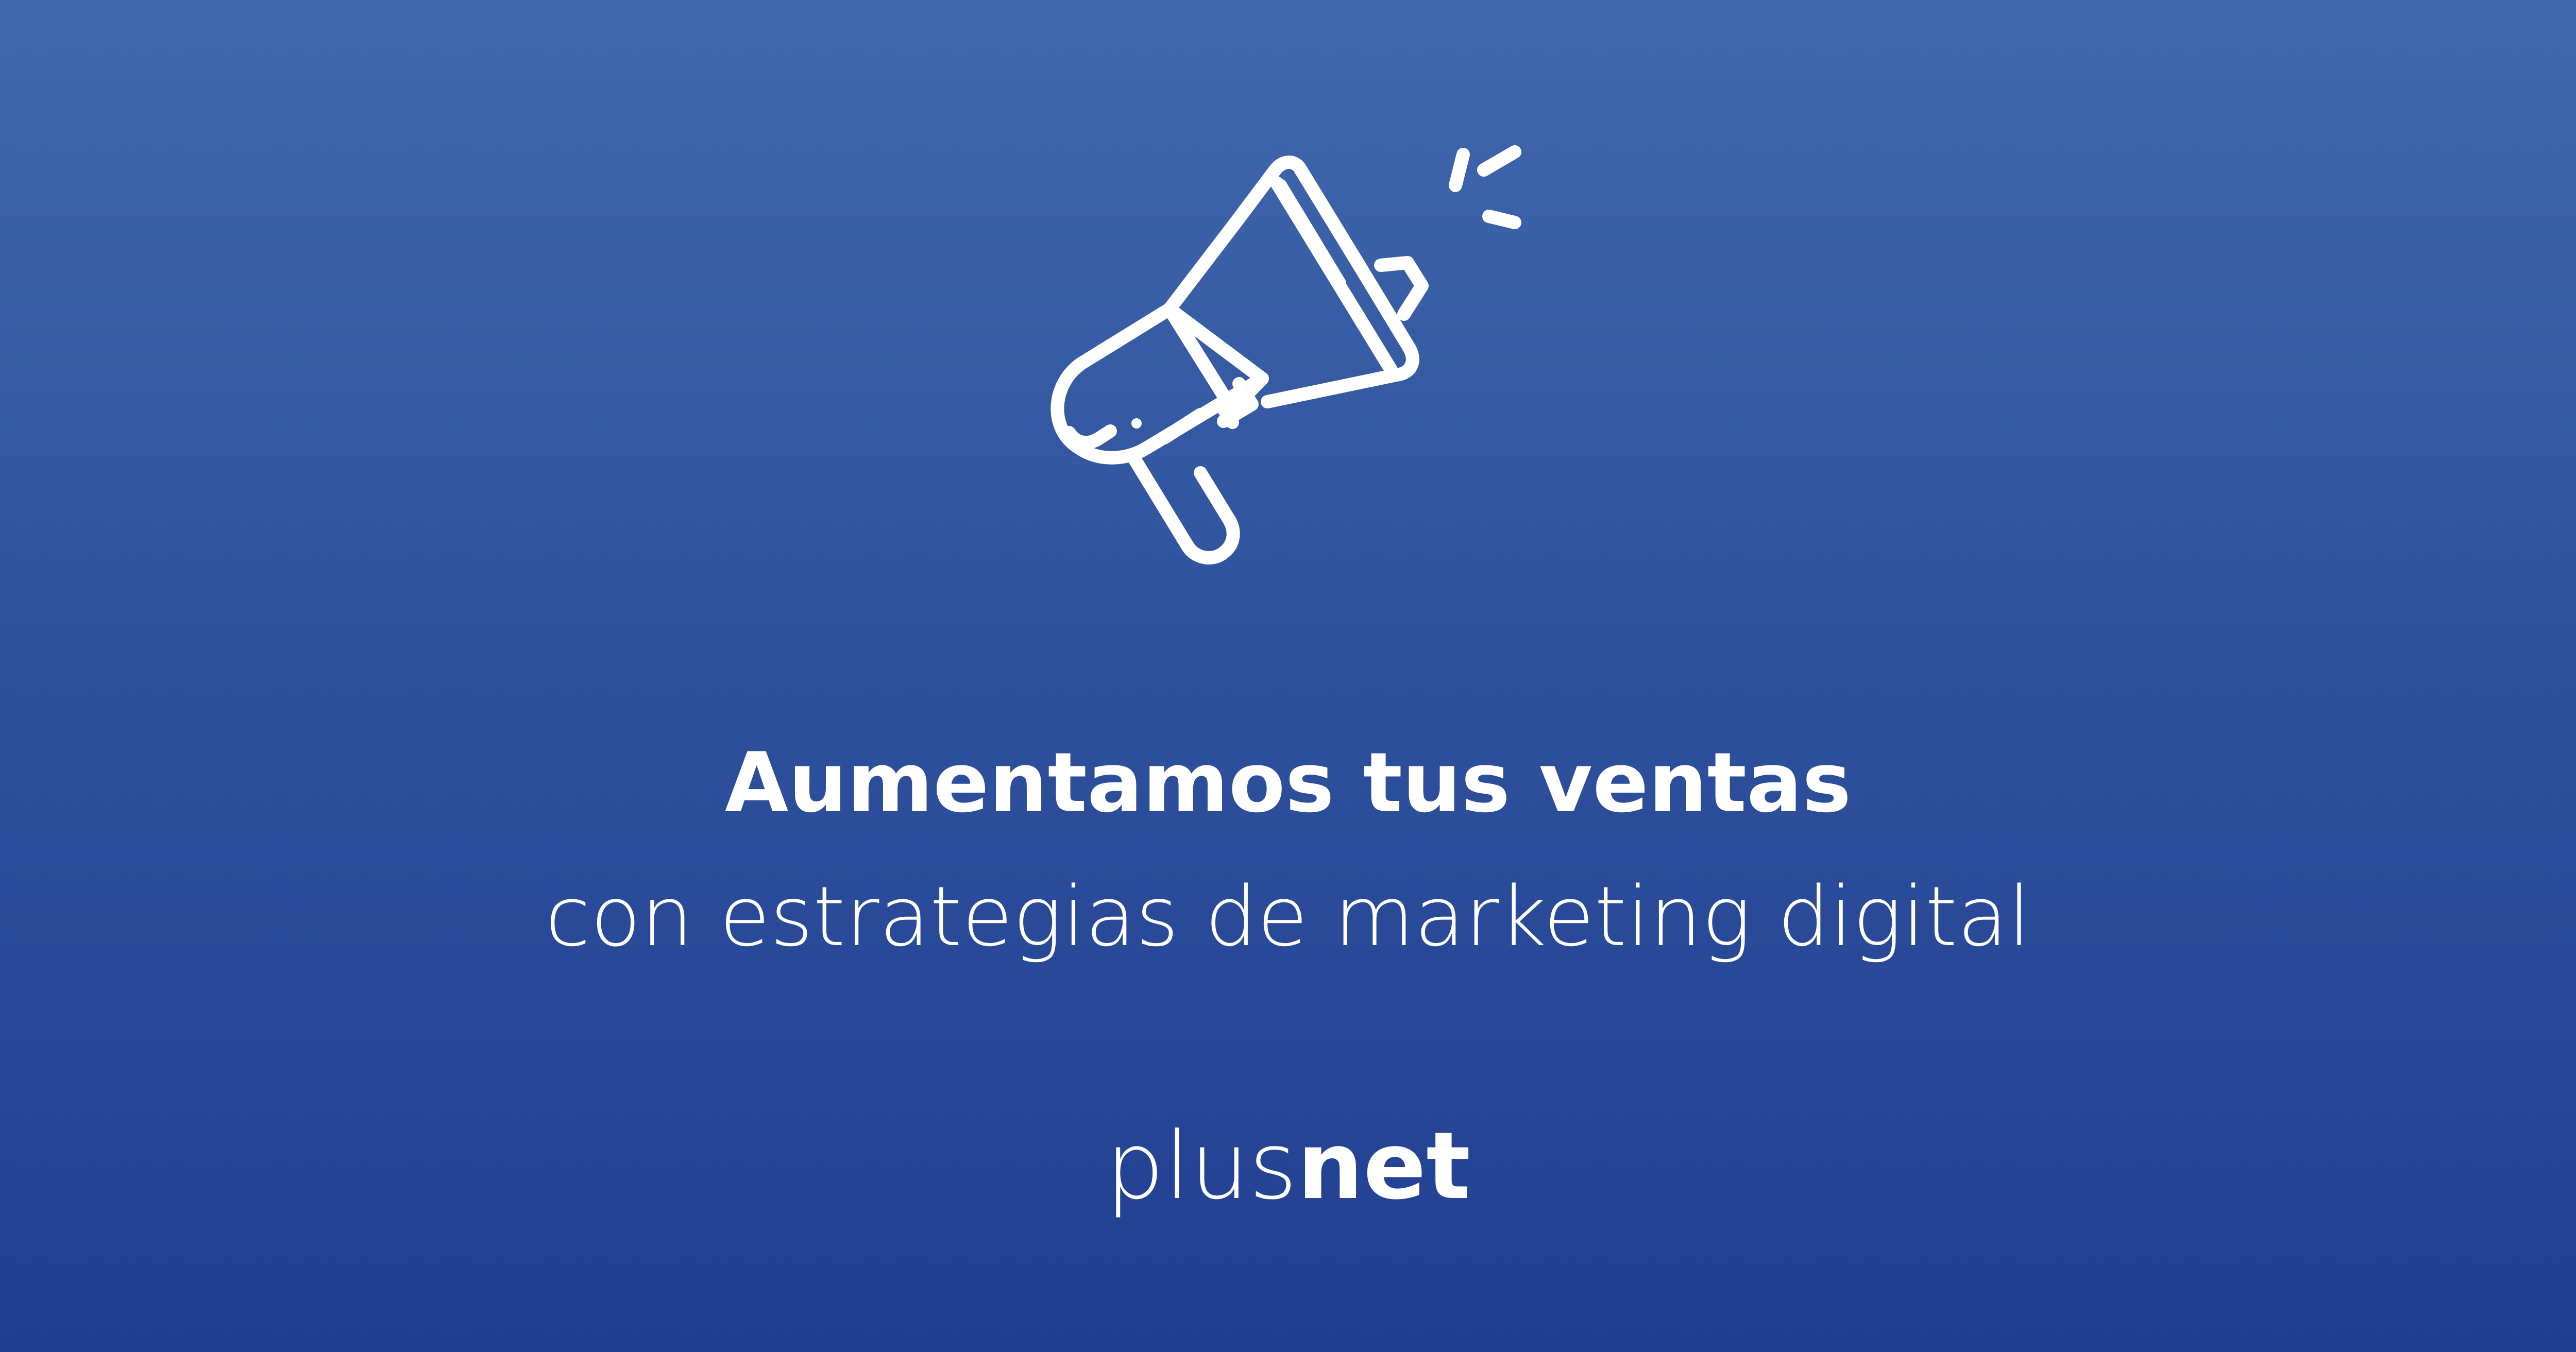  What do you see at coordinates (1288, 916) in the screenshot?
I see `subheadline: con estrategias de marketing digital` at bounding box center [1288, 916].